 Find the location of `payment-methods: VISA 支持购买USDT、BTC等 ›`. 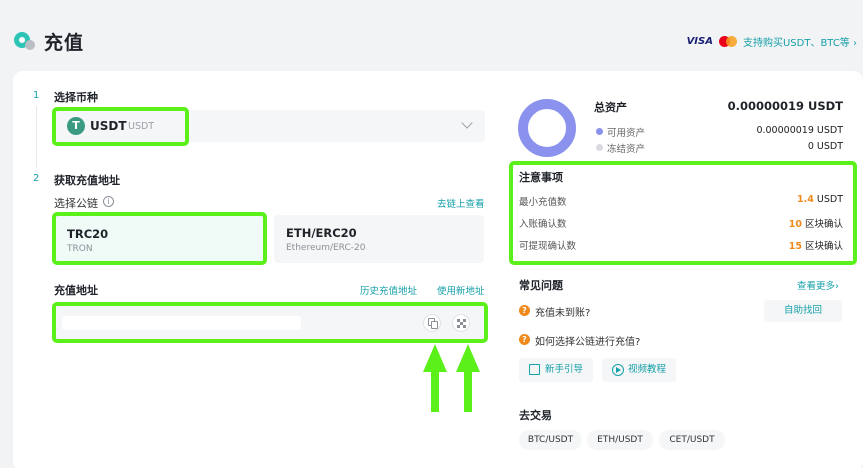

payment-methods: VISA 支持购买USDT、BTC等 › is located at coordinates (772, 41).